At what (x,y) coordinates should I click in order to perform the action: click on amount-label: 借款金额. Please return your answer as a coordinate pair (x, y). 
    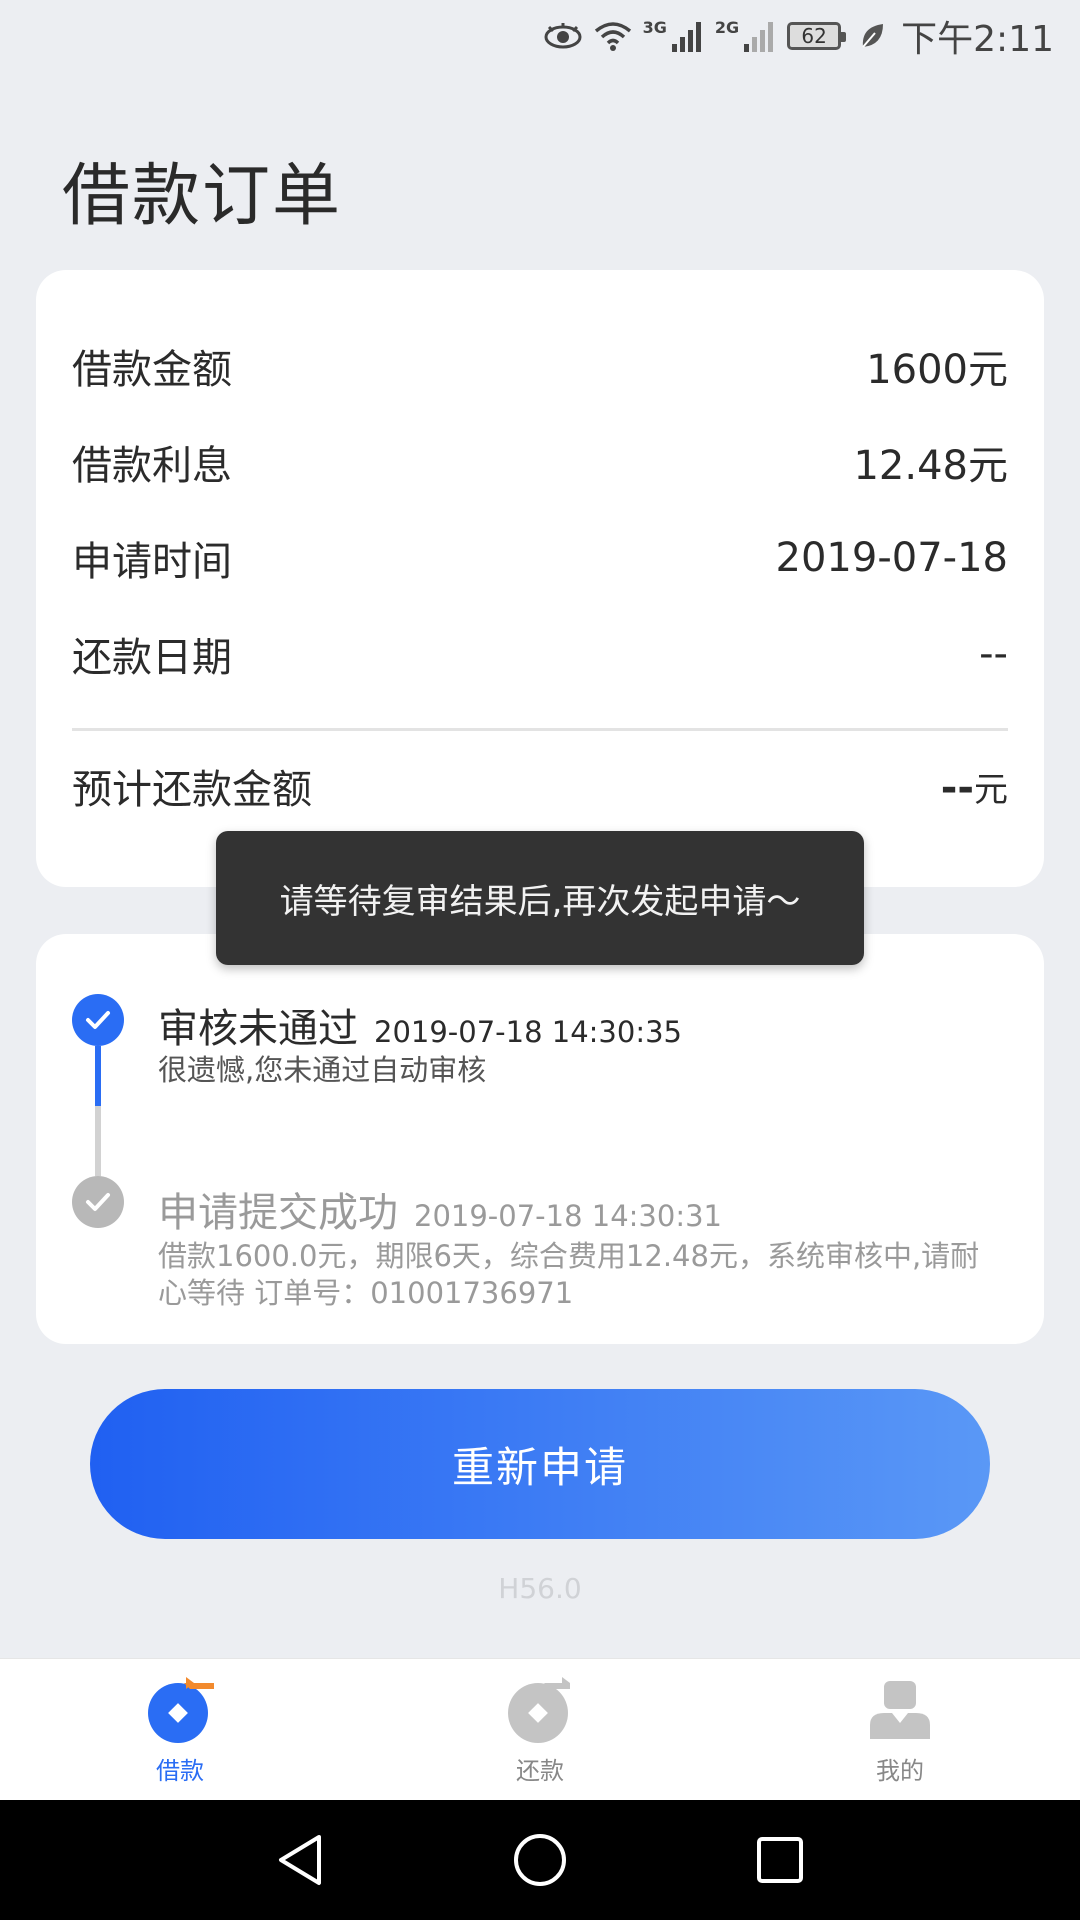
    Looking at the image, I should click on (152, 370).